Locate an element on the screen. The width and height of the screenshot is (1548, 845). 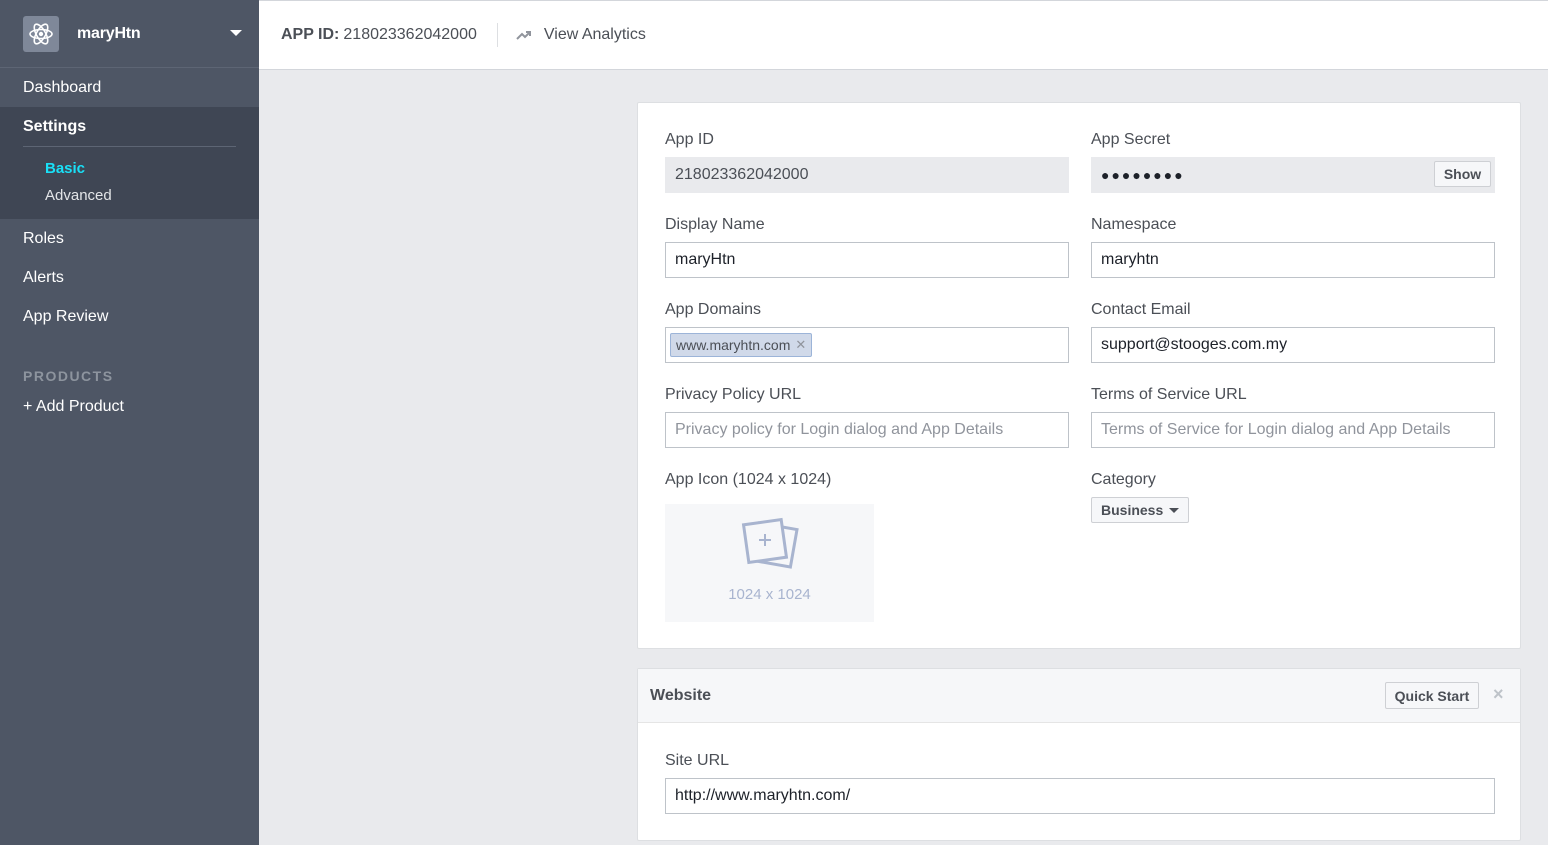
category-value: Business is located at coordinates (1132, 510).